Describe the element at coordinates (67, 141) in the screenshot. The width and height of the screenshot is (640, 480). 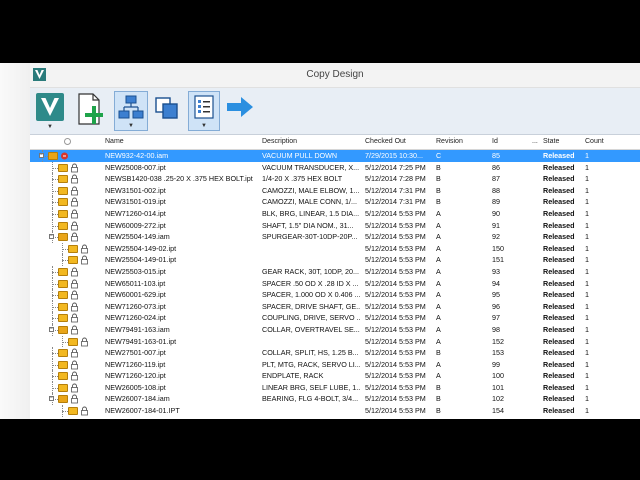
I see `select-all-radio` at that location.